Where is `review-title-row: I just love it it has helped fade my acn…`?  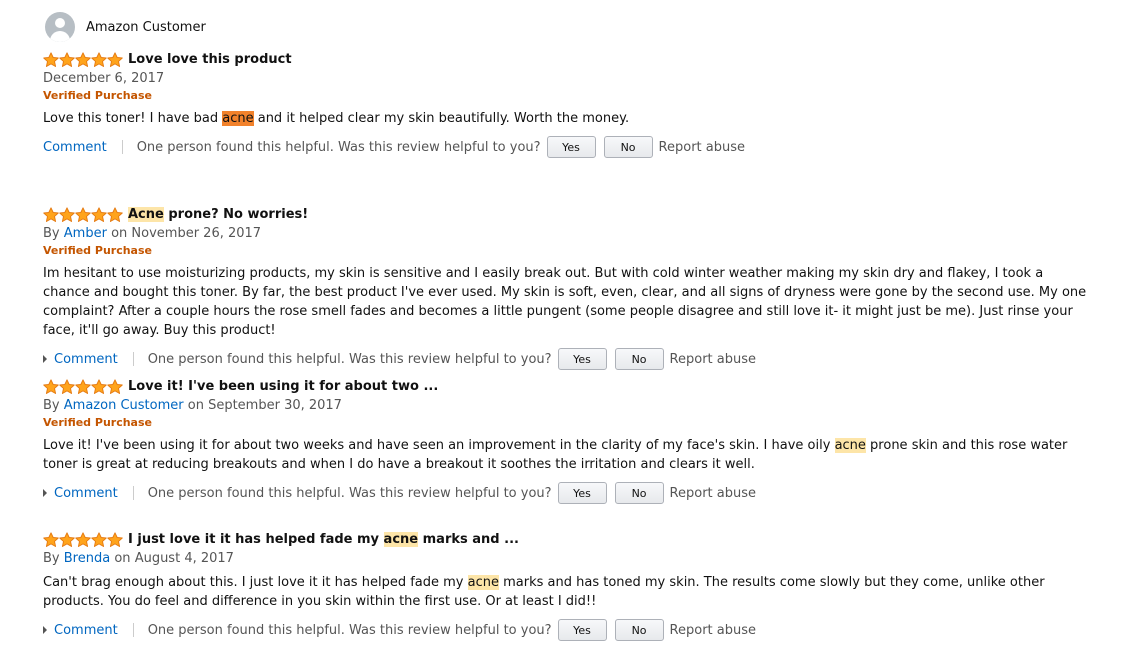
review-title-row: I just love it it has helped fade my acn… is located at coordinates (568, 539).